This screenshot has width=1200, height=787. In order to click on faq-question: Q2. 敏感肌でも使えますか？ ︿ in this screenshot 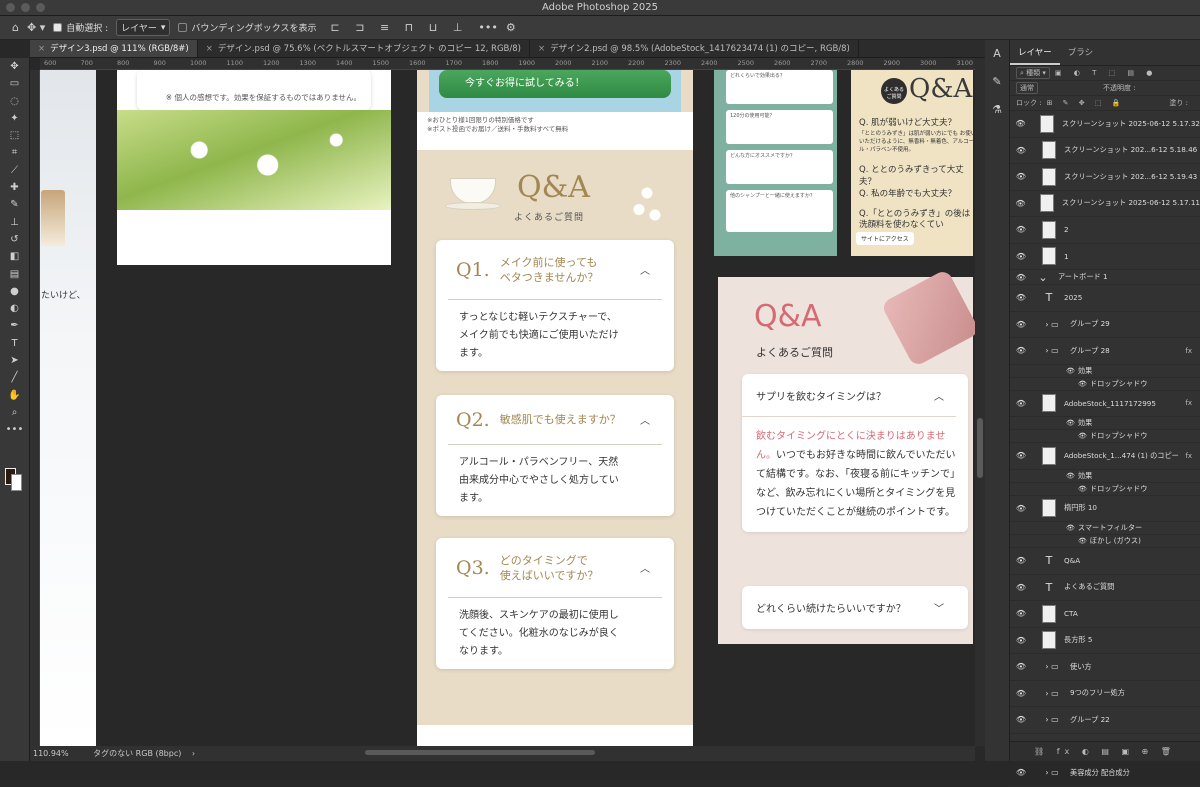, I will do `click(555, 420)`.